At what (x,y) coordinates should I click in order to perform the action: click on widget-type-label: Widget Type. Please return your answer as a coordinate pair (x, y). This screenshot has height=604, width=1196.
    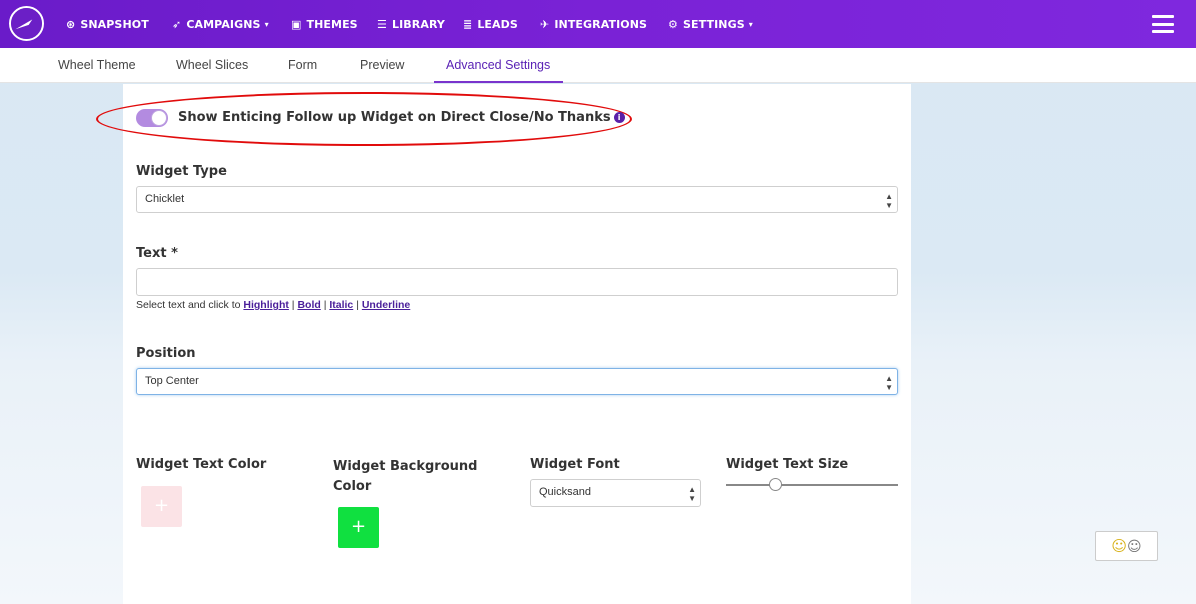
    Looking at the image, I should click on (181, 171).